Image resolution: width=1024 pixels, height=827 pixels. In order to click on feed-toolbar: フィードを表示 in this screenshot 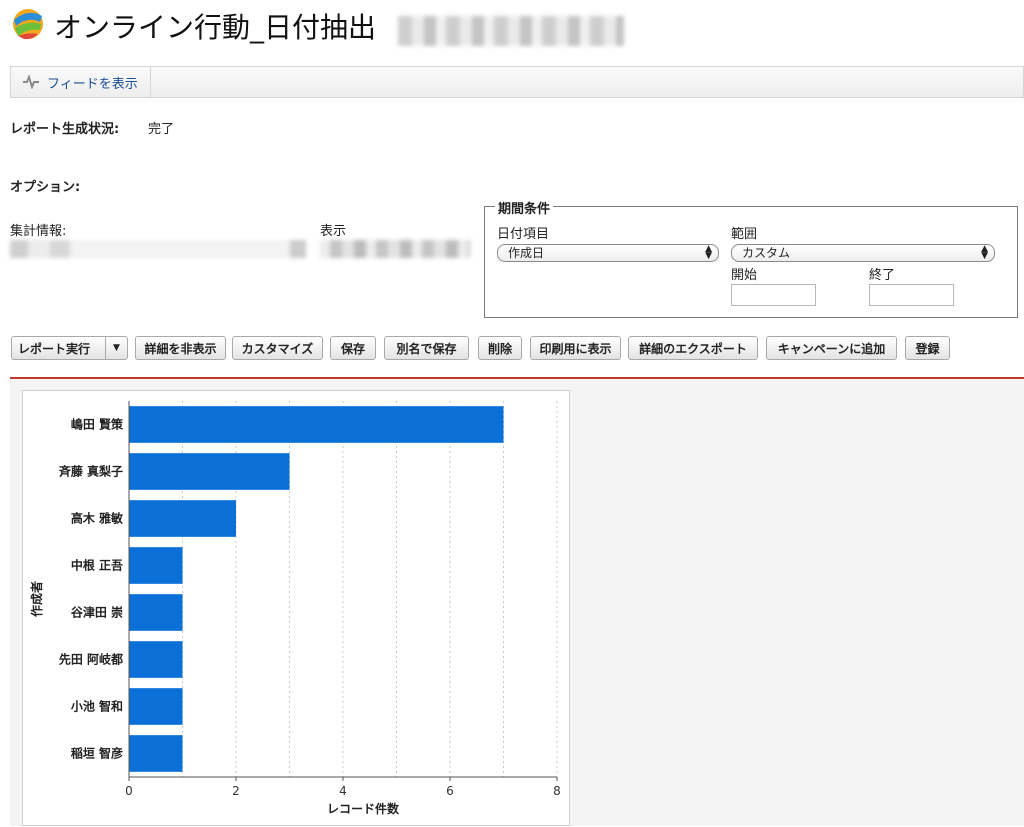, I will do `click(517, 82)`.